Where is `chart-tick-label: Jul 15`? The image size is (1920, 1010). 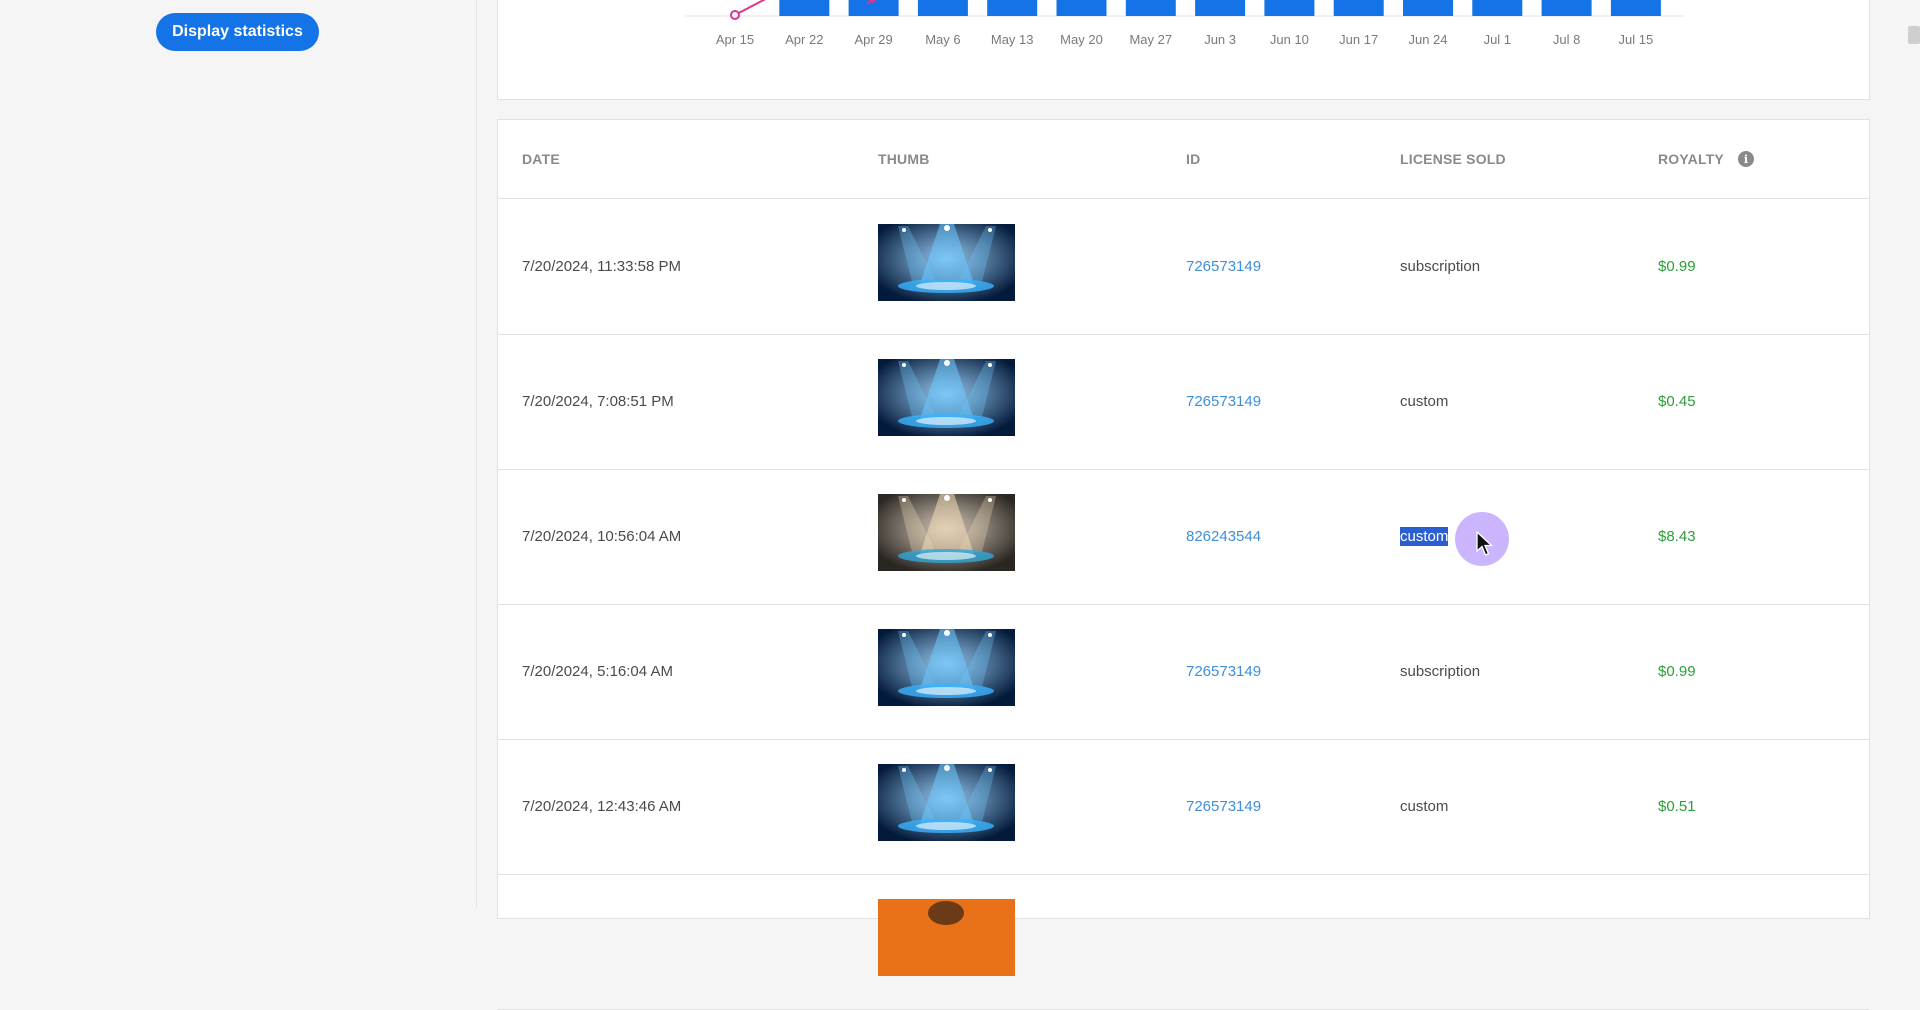 chart-tick-label: Jul 15 is located at coordinates (1636, 39).